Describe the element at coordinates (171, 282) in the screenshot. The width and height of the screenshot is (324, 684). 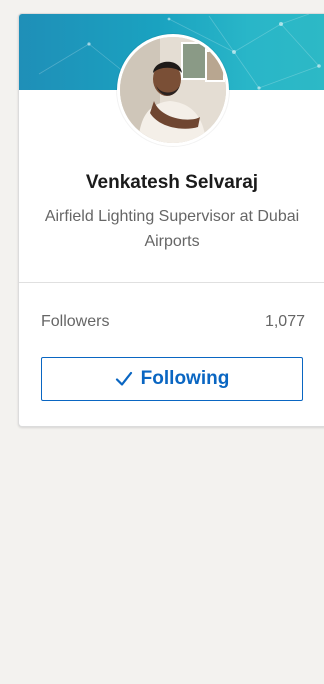
I see `divider` at that location.